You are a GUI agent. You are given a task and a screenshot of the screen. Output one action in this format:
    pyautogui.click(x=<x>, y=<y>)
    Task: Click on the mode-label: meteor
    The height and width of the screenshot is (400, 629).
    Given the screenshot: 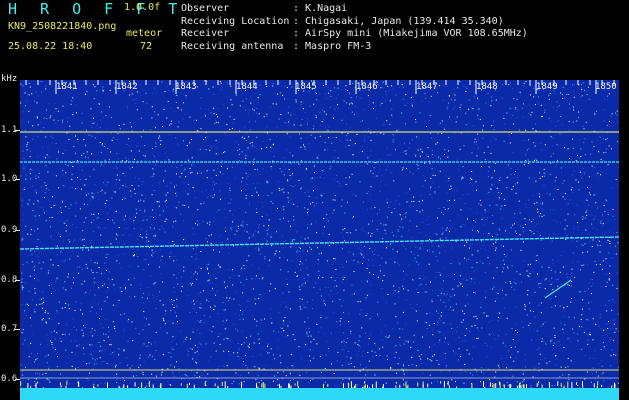 What is the action you would take?
    pyautogui.click(x=144, y=33)
    